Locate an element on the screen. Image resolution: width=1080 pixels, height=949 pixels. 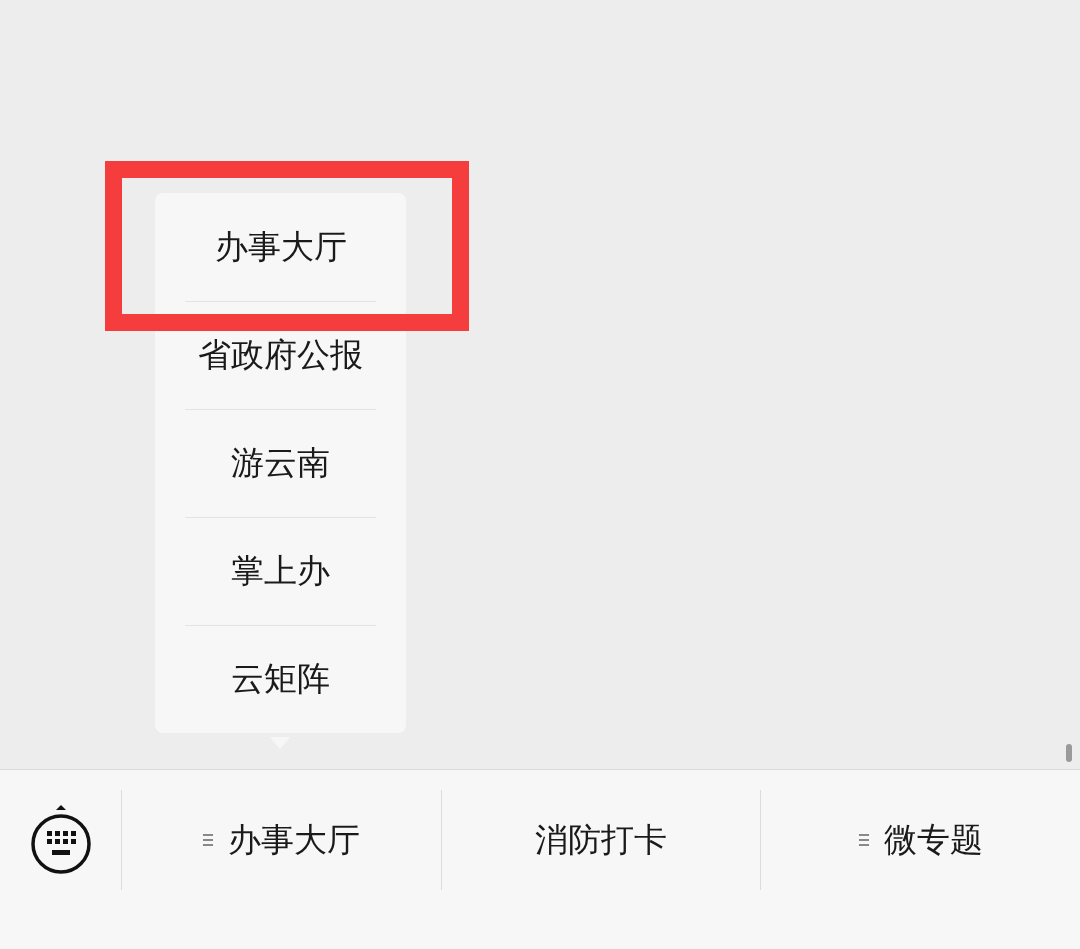
menu-item: 游云南 is located at coordinates (280, 463).